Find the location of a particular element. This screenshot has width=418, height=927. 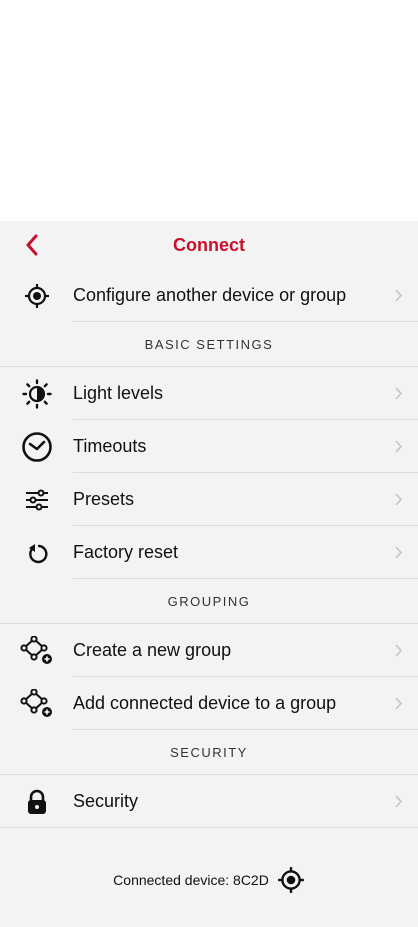

row-label: Factory reset is located at coordinates (126, 552).